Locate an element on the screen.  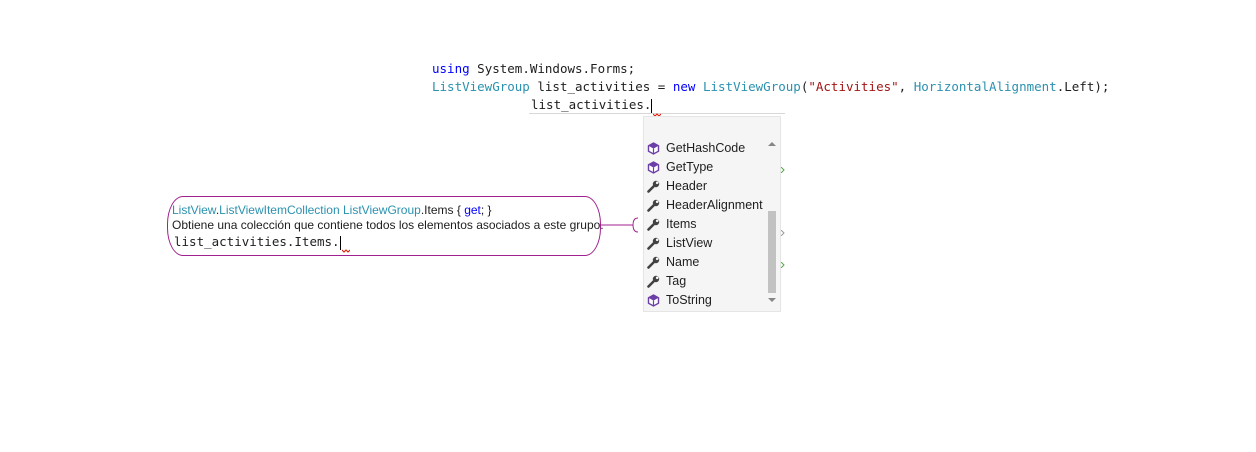
completion-item: ToString is located at coordinates (712, 300).